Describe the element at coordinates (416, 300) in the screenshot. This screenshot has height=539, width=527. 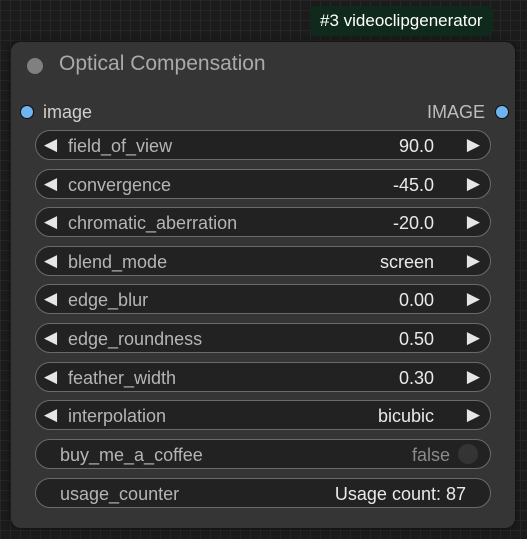
I see `widget-value: 0.00` at that location.